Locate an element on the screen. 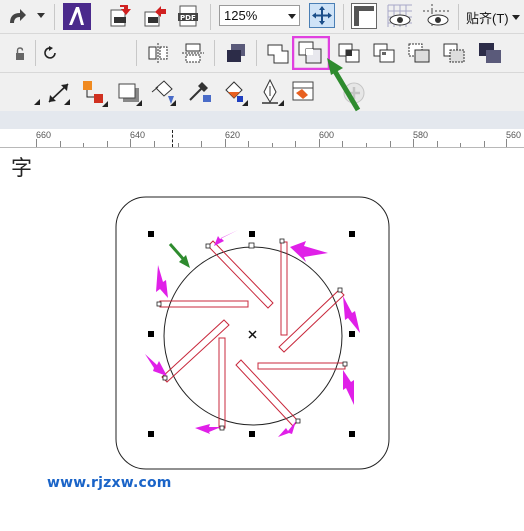 Image resolution: width=524 pixels, height=531 pixels. import-icon is located at coordinates (120, 16).